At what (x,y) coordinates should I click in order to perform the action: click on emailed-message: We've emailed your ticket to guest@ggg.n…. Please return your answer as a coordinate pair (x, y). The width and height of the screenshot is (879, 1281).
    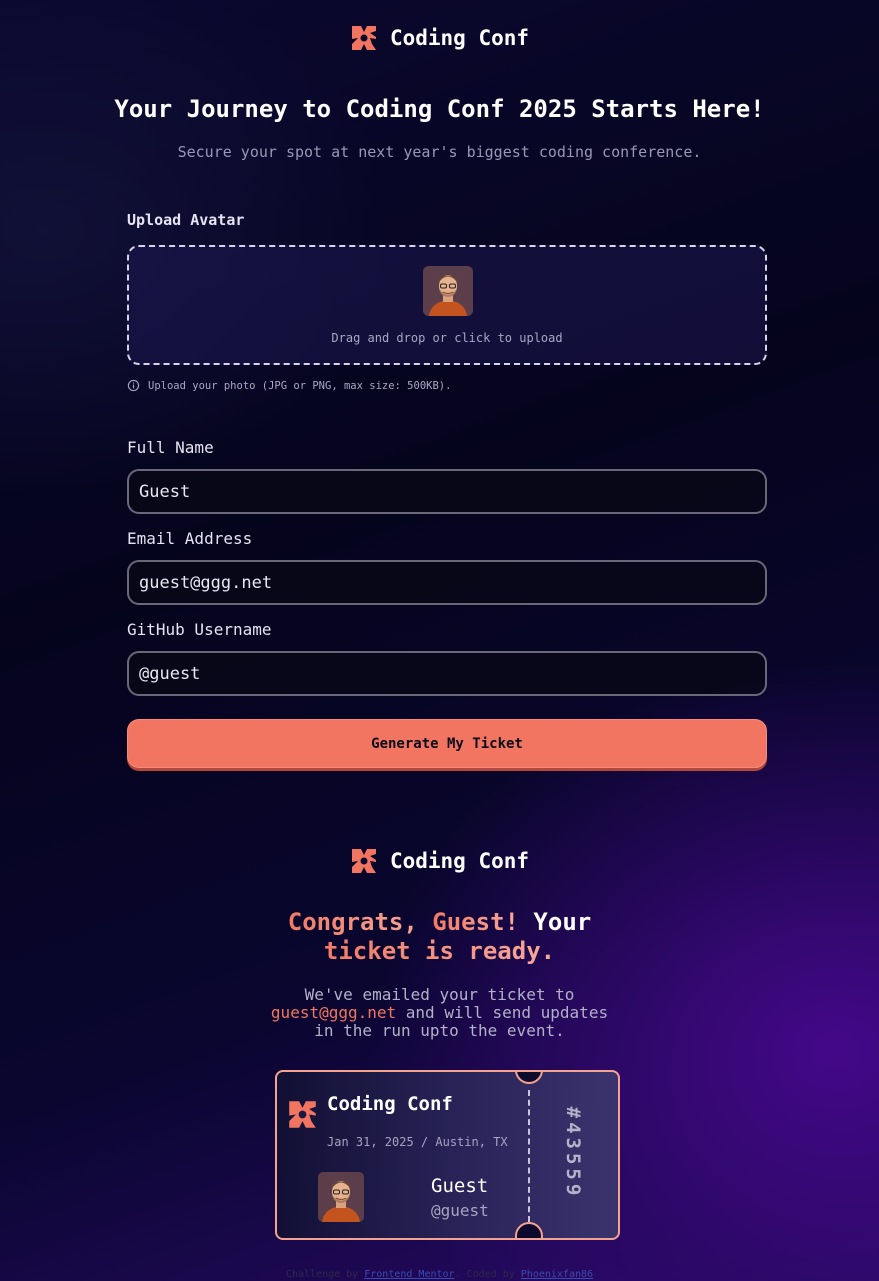
    Looking at the image, I should click on (439, 1013).